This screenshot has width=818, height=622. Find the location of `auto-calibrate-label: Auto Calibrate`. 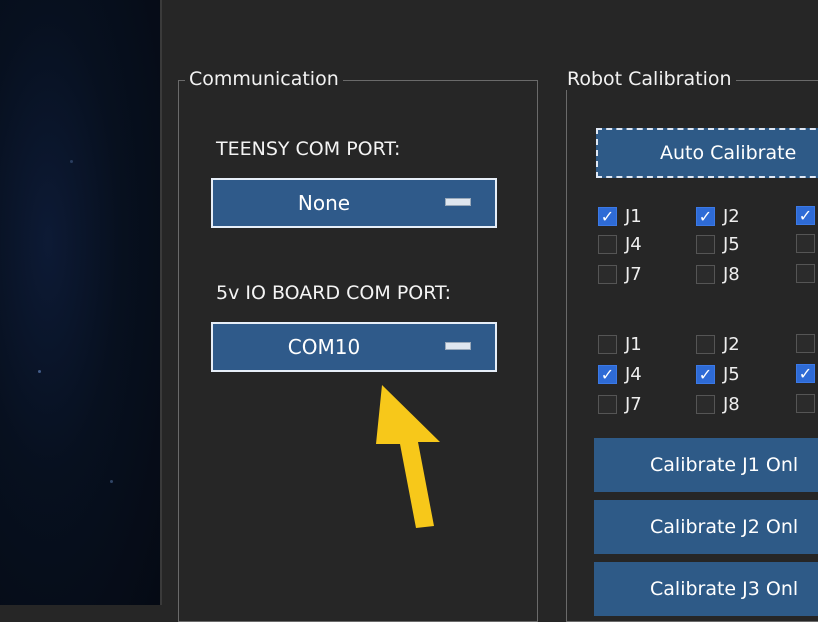

auto-calibrate-label: Auto Calibrate is located at coordinates (728, 153).